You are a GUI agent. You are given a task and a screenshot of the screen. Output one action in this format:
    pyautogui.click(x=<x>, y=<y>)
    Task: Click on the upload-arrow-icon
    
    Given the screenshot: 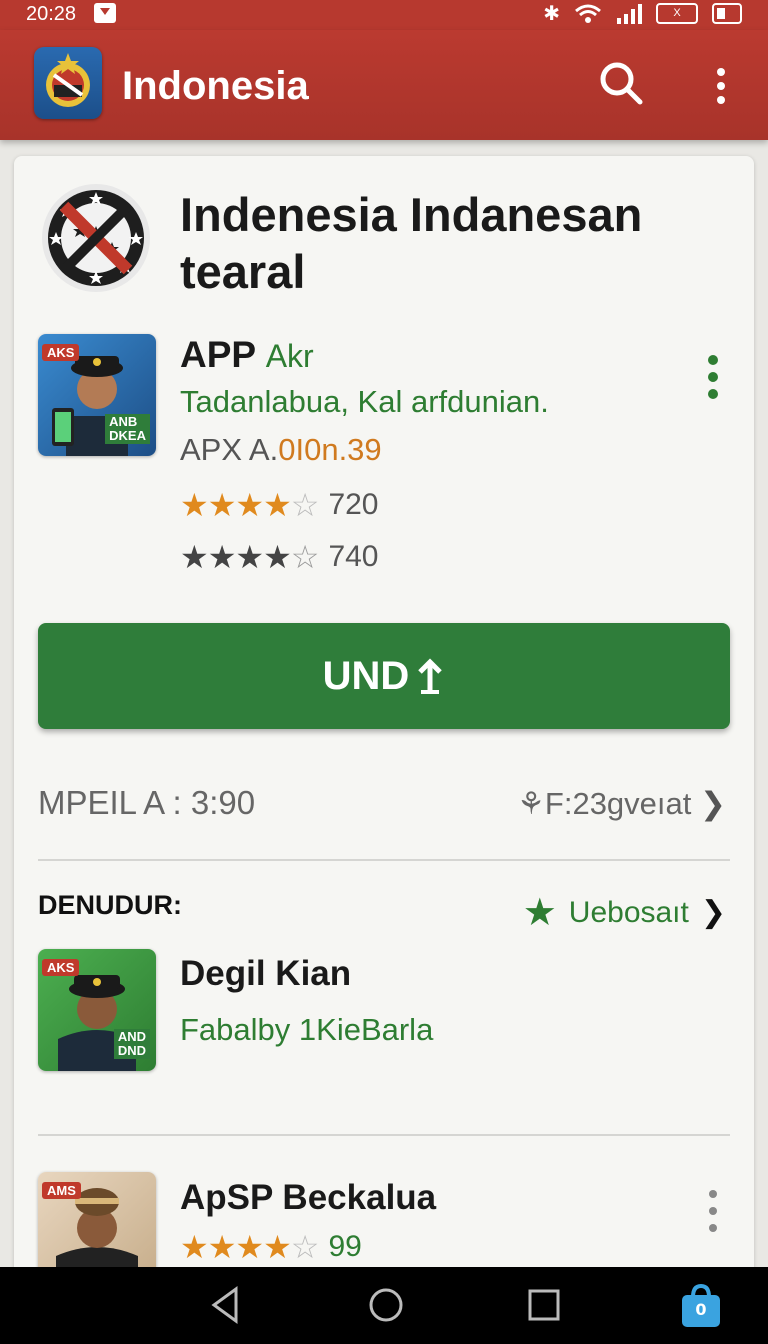 What is the action you would take?
    pyautogui.click(x=430, y=676)
    